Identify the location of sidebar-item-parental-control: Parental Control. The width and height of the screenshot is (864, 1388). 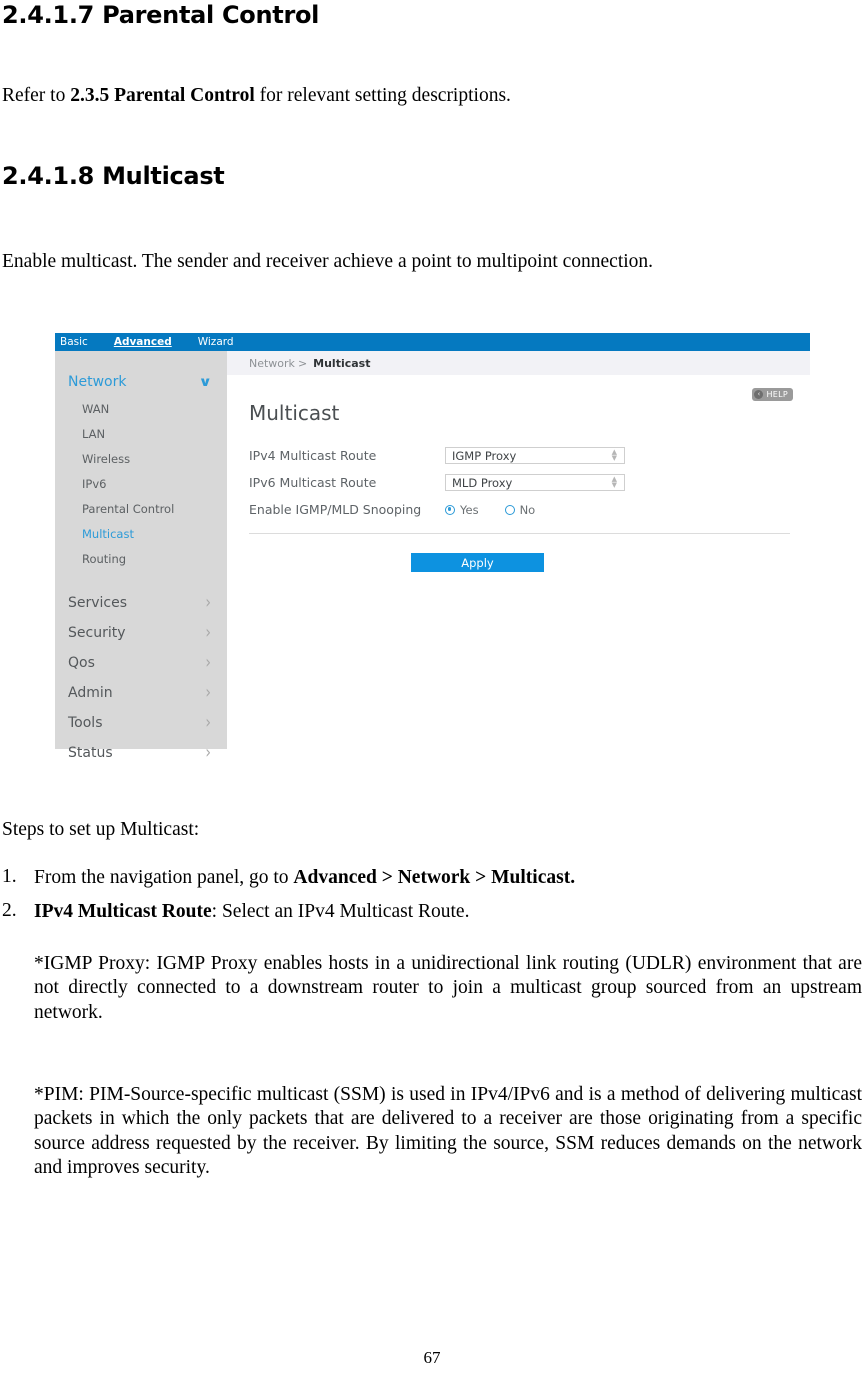
(141, 509).